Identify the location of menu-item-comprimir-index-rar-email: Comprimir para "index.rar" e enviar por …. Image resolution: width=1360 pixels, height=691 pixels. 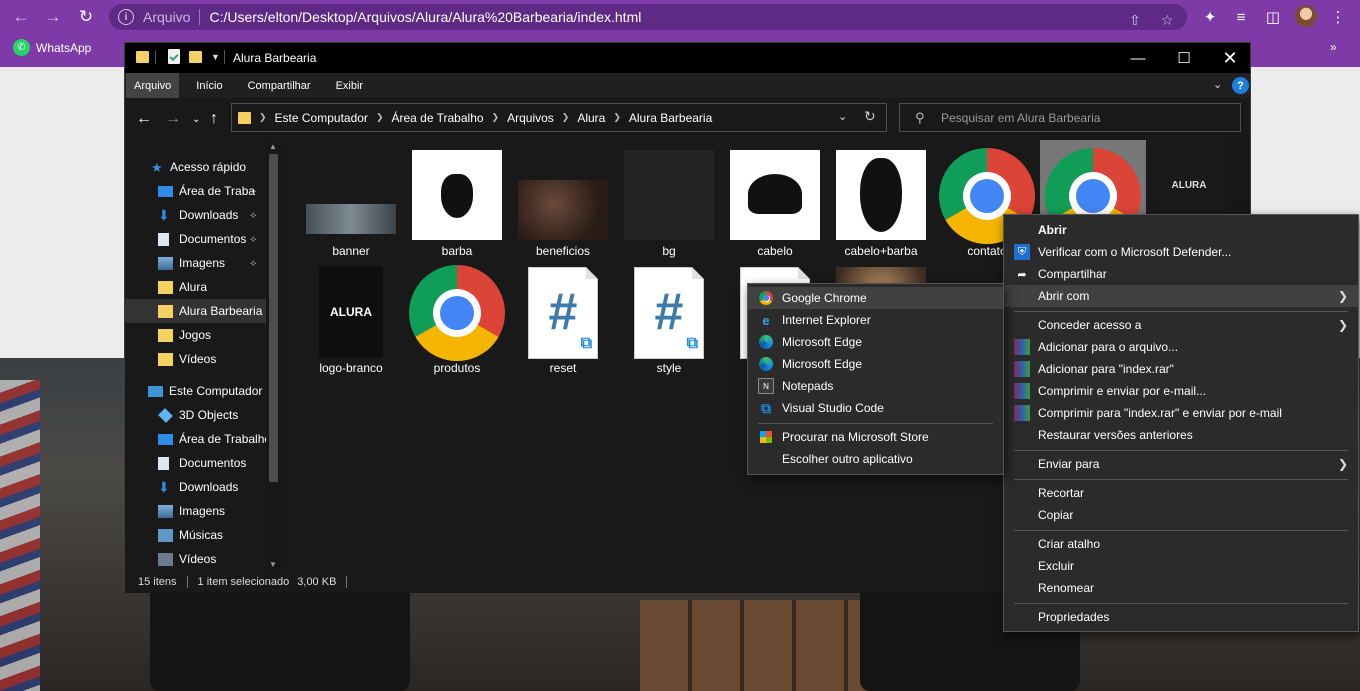
(1181, 413).